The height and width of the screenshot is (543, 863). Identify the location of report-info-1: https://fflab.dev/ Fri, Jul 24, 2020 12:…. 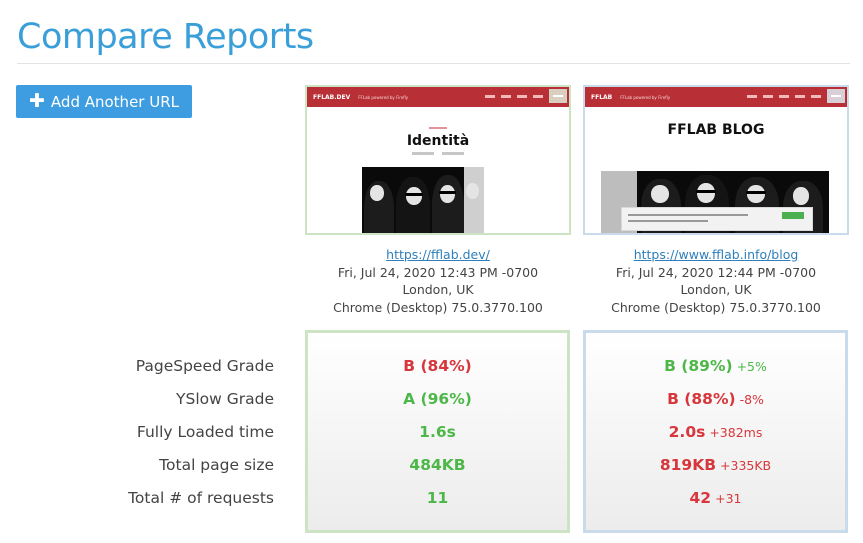
(438, 281).